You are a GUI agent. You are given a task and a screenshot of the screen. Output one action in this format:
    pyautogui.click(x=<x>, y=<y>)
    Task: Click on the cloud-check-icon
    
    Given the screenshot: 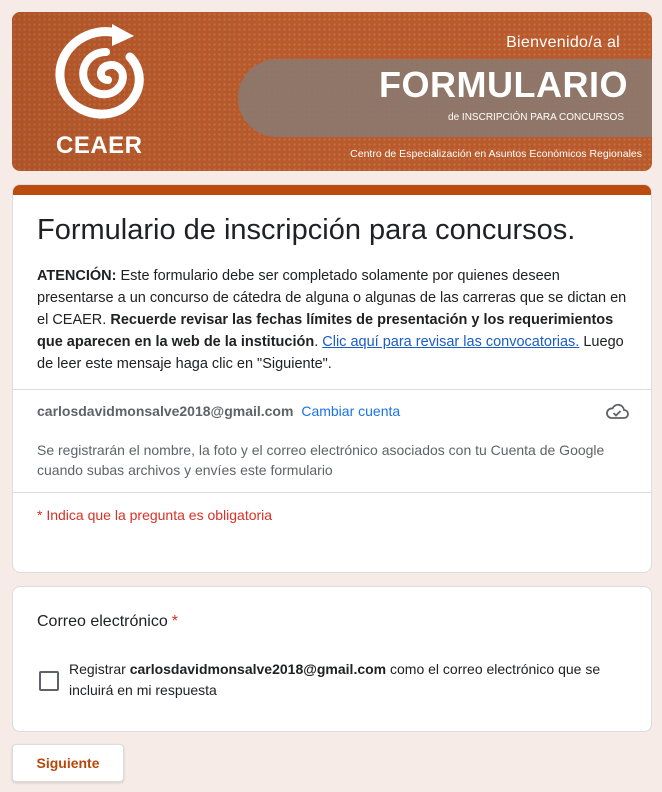 What is the action you would take?
    pyautogui.click(x=617, y=411)
    